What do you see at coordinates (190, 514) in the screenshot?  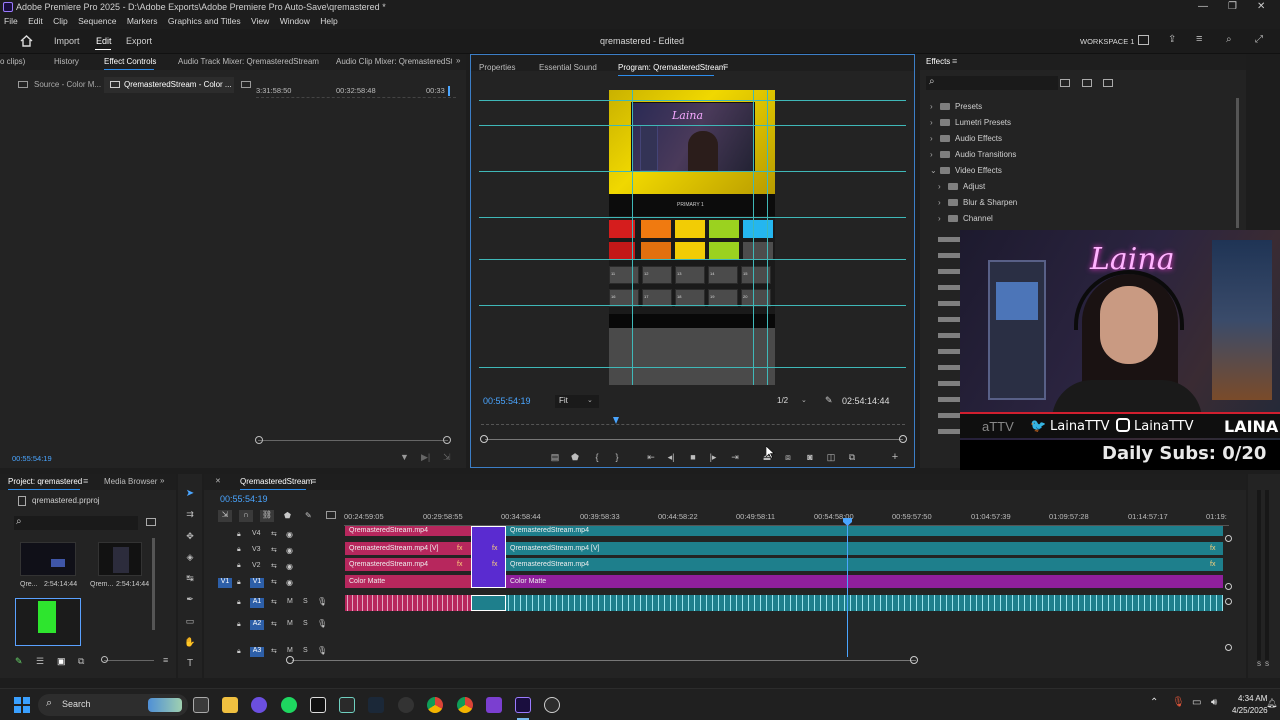 I see `track-select-icon: ⇉` at bounding box center [190, 514].